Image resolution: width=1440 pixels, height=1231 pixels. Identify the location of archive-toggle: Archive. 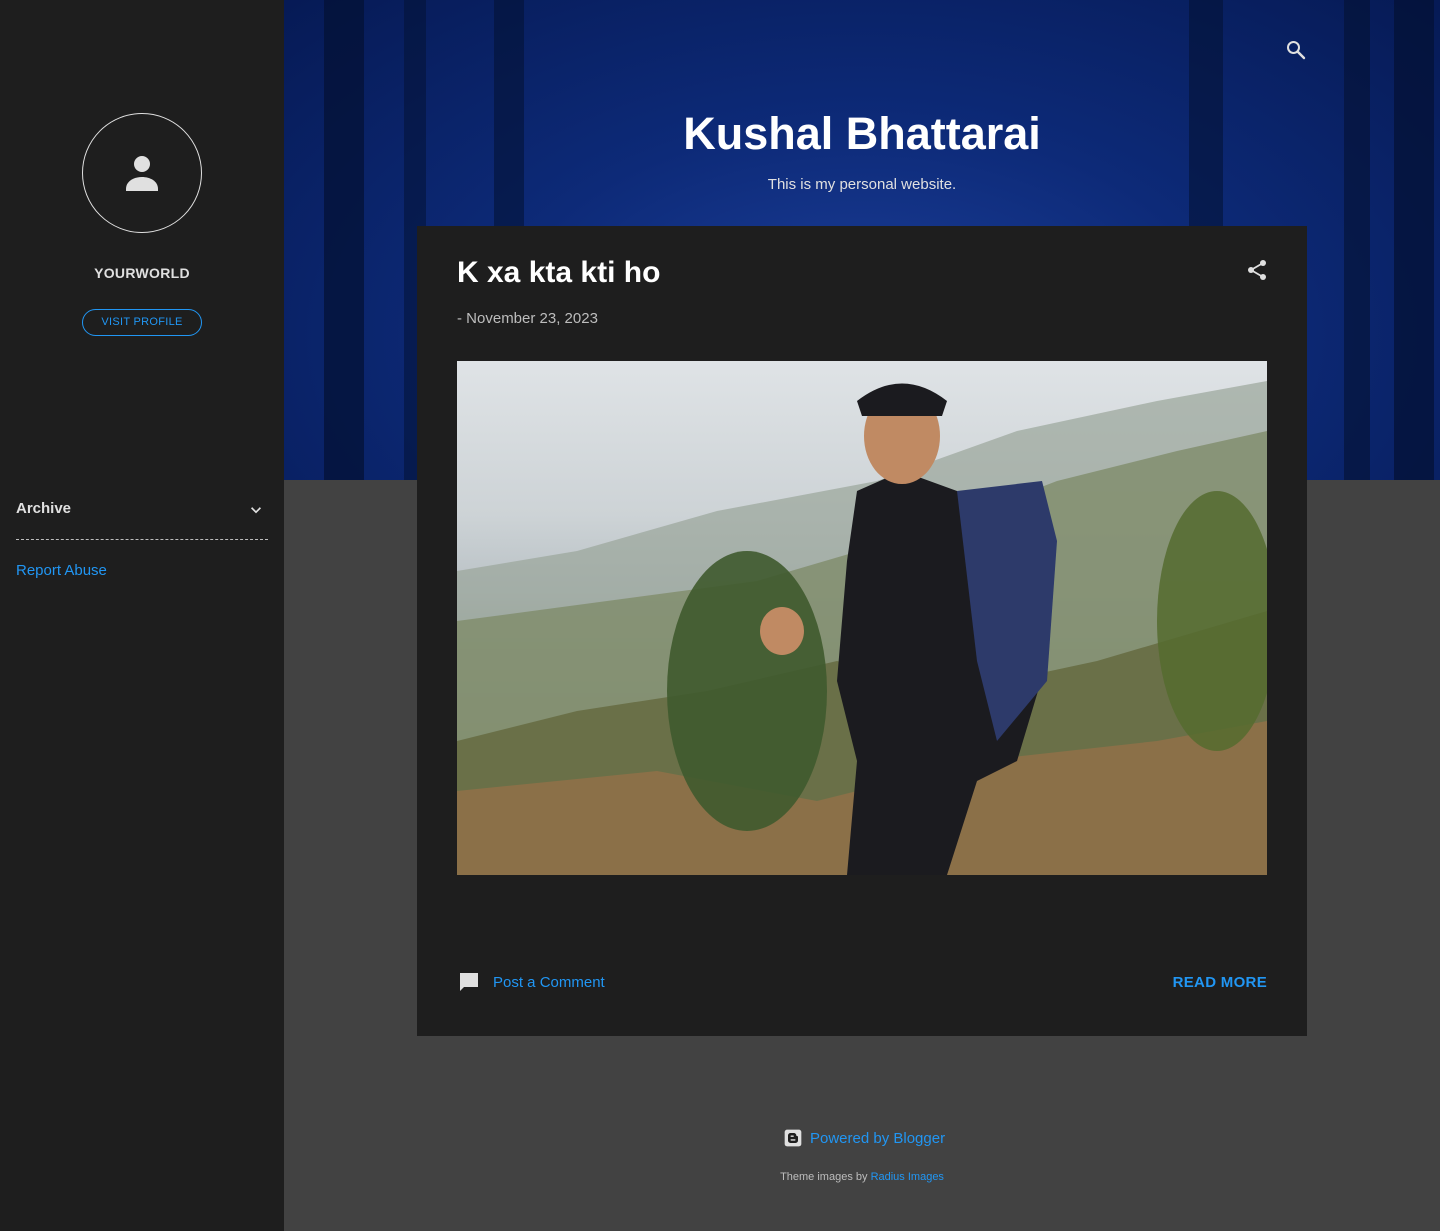
(142, 519).